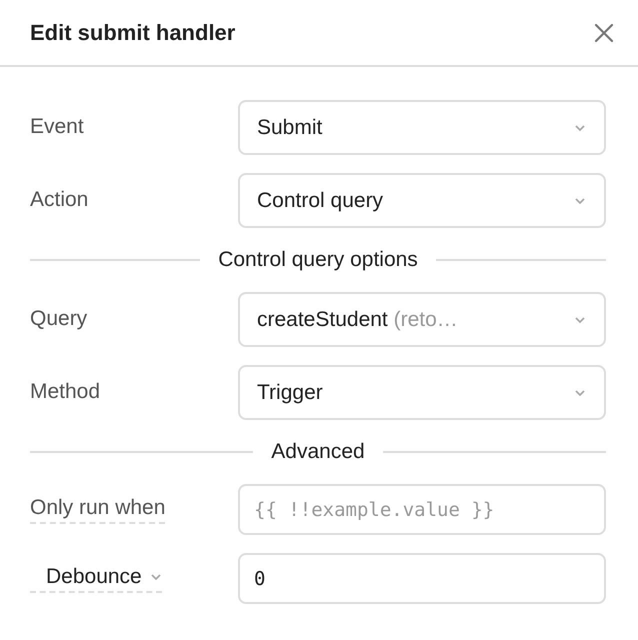 This screenshot has width=638, height=640. What do you see at coordinates (133, 33) in the screenshot?
I see `dialog-title: Edit submit handler` at bounding box center [133, 33].